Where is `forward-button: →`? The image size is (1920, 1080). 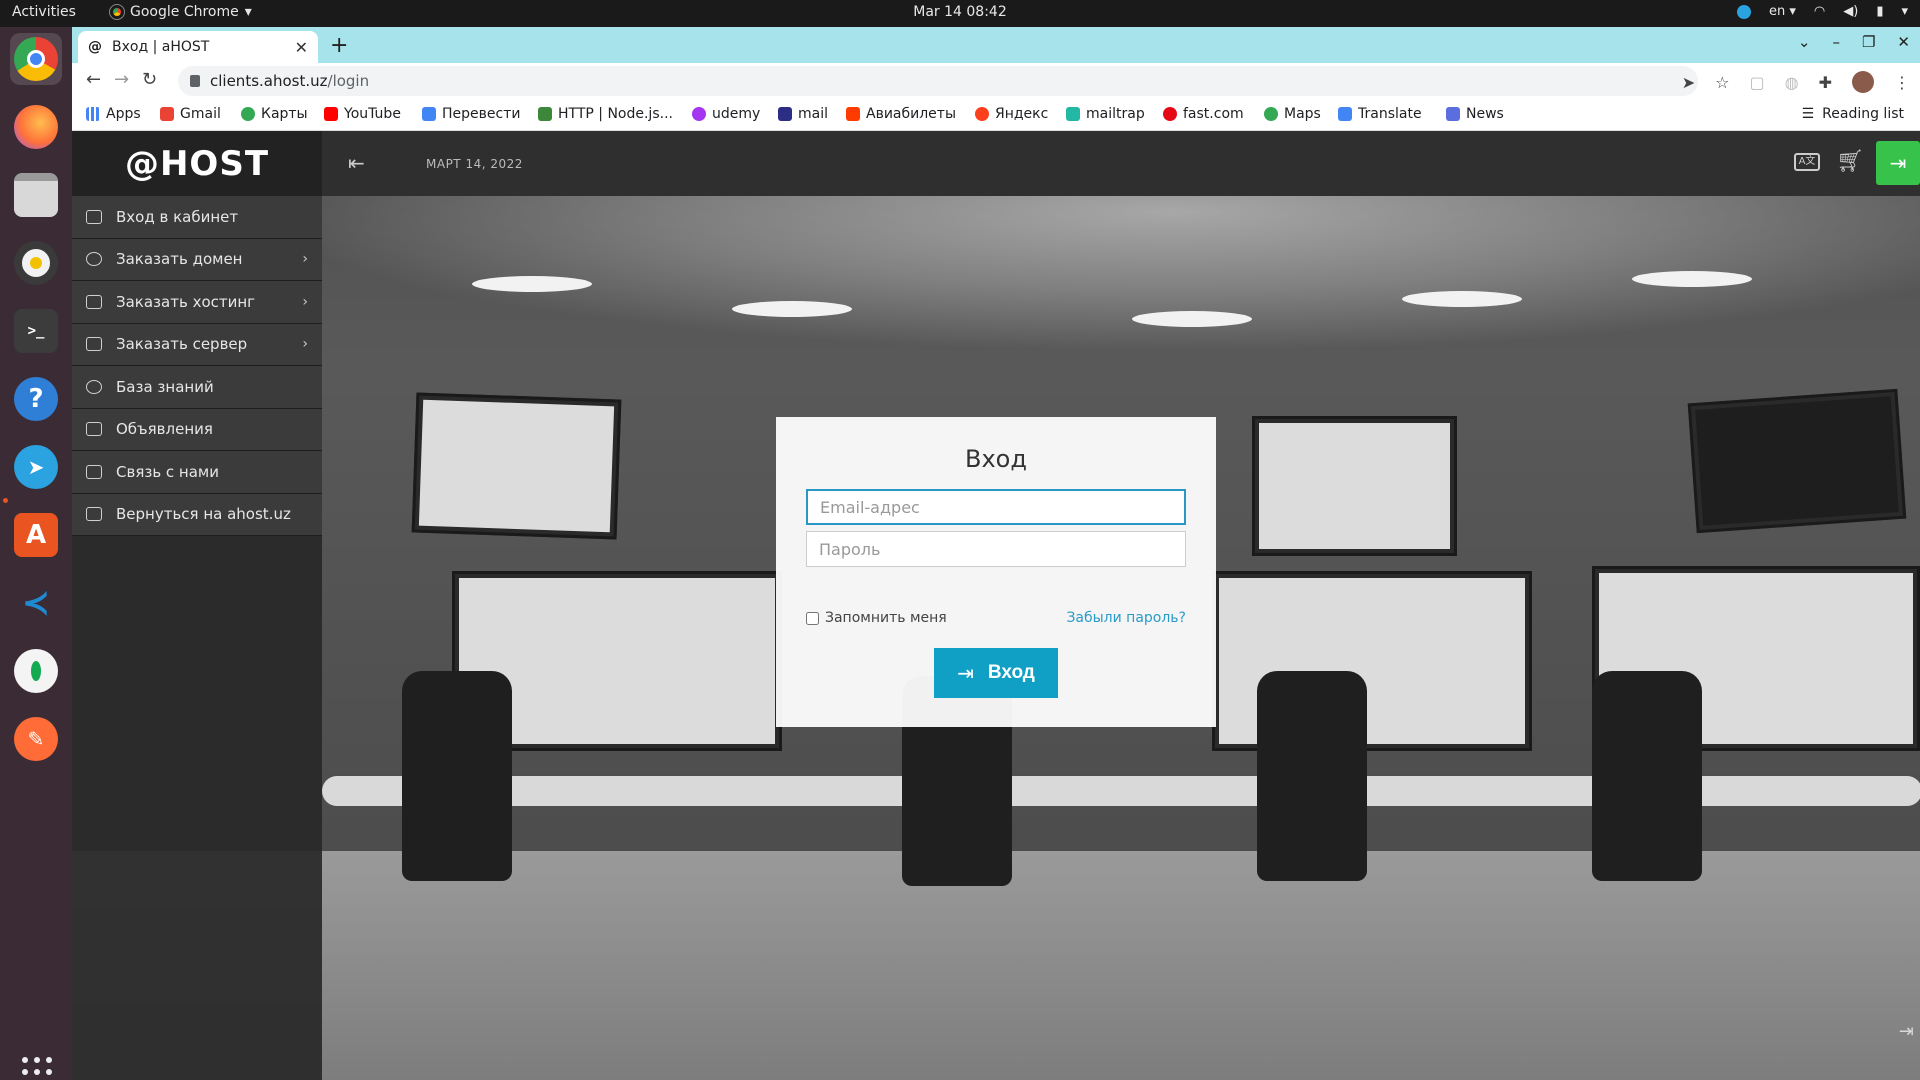 forward-button: → is located at coordinates (121, 79).